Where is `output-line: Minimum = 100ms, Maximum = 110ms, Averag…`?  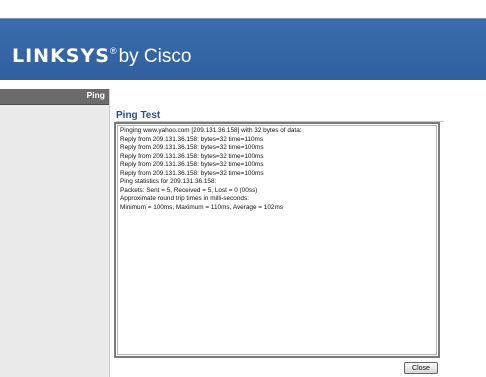 output-line: Minimum = 100ms, Maximum = 110ms, Averag… is located at coordinates (201, 207).